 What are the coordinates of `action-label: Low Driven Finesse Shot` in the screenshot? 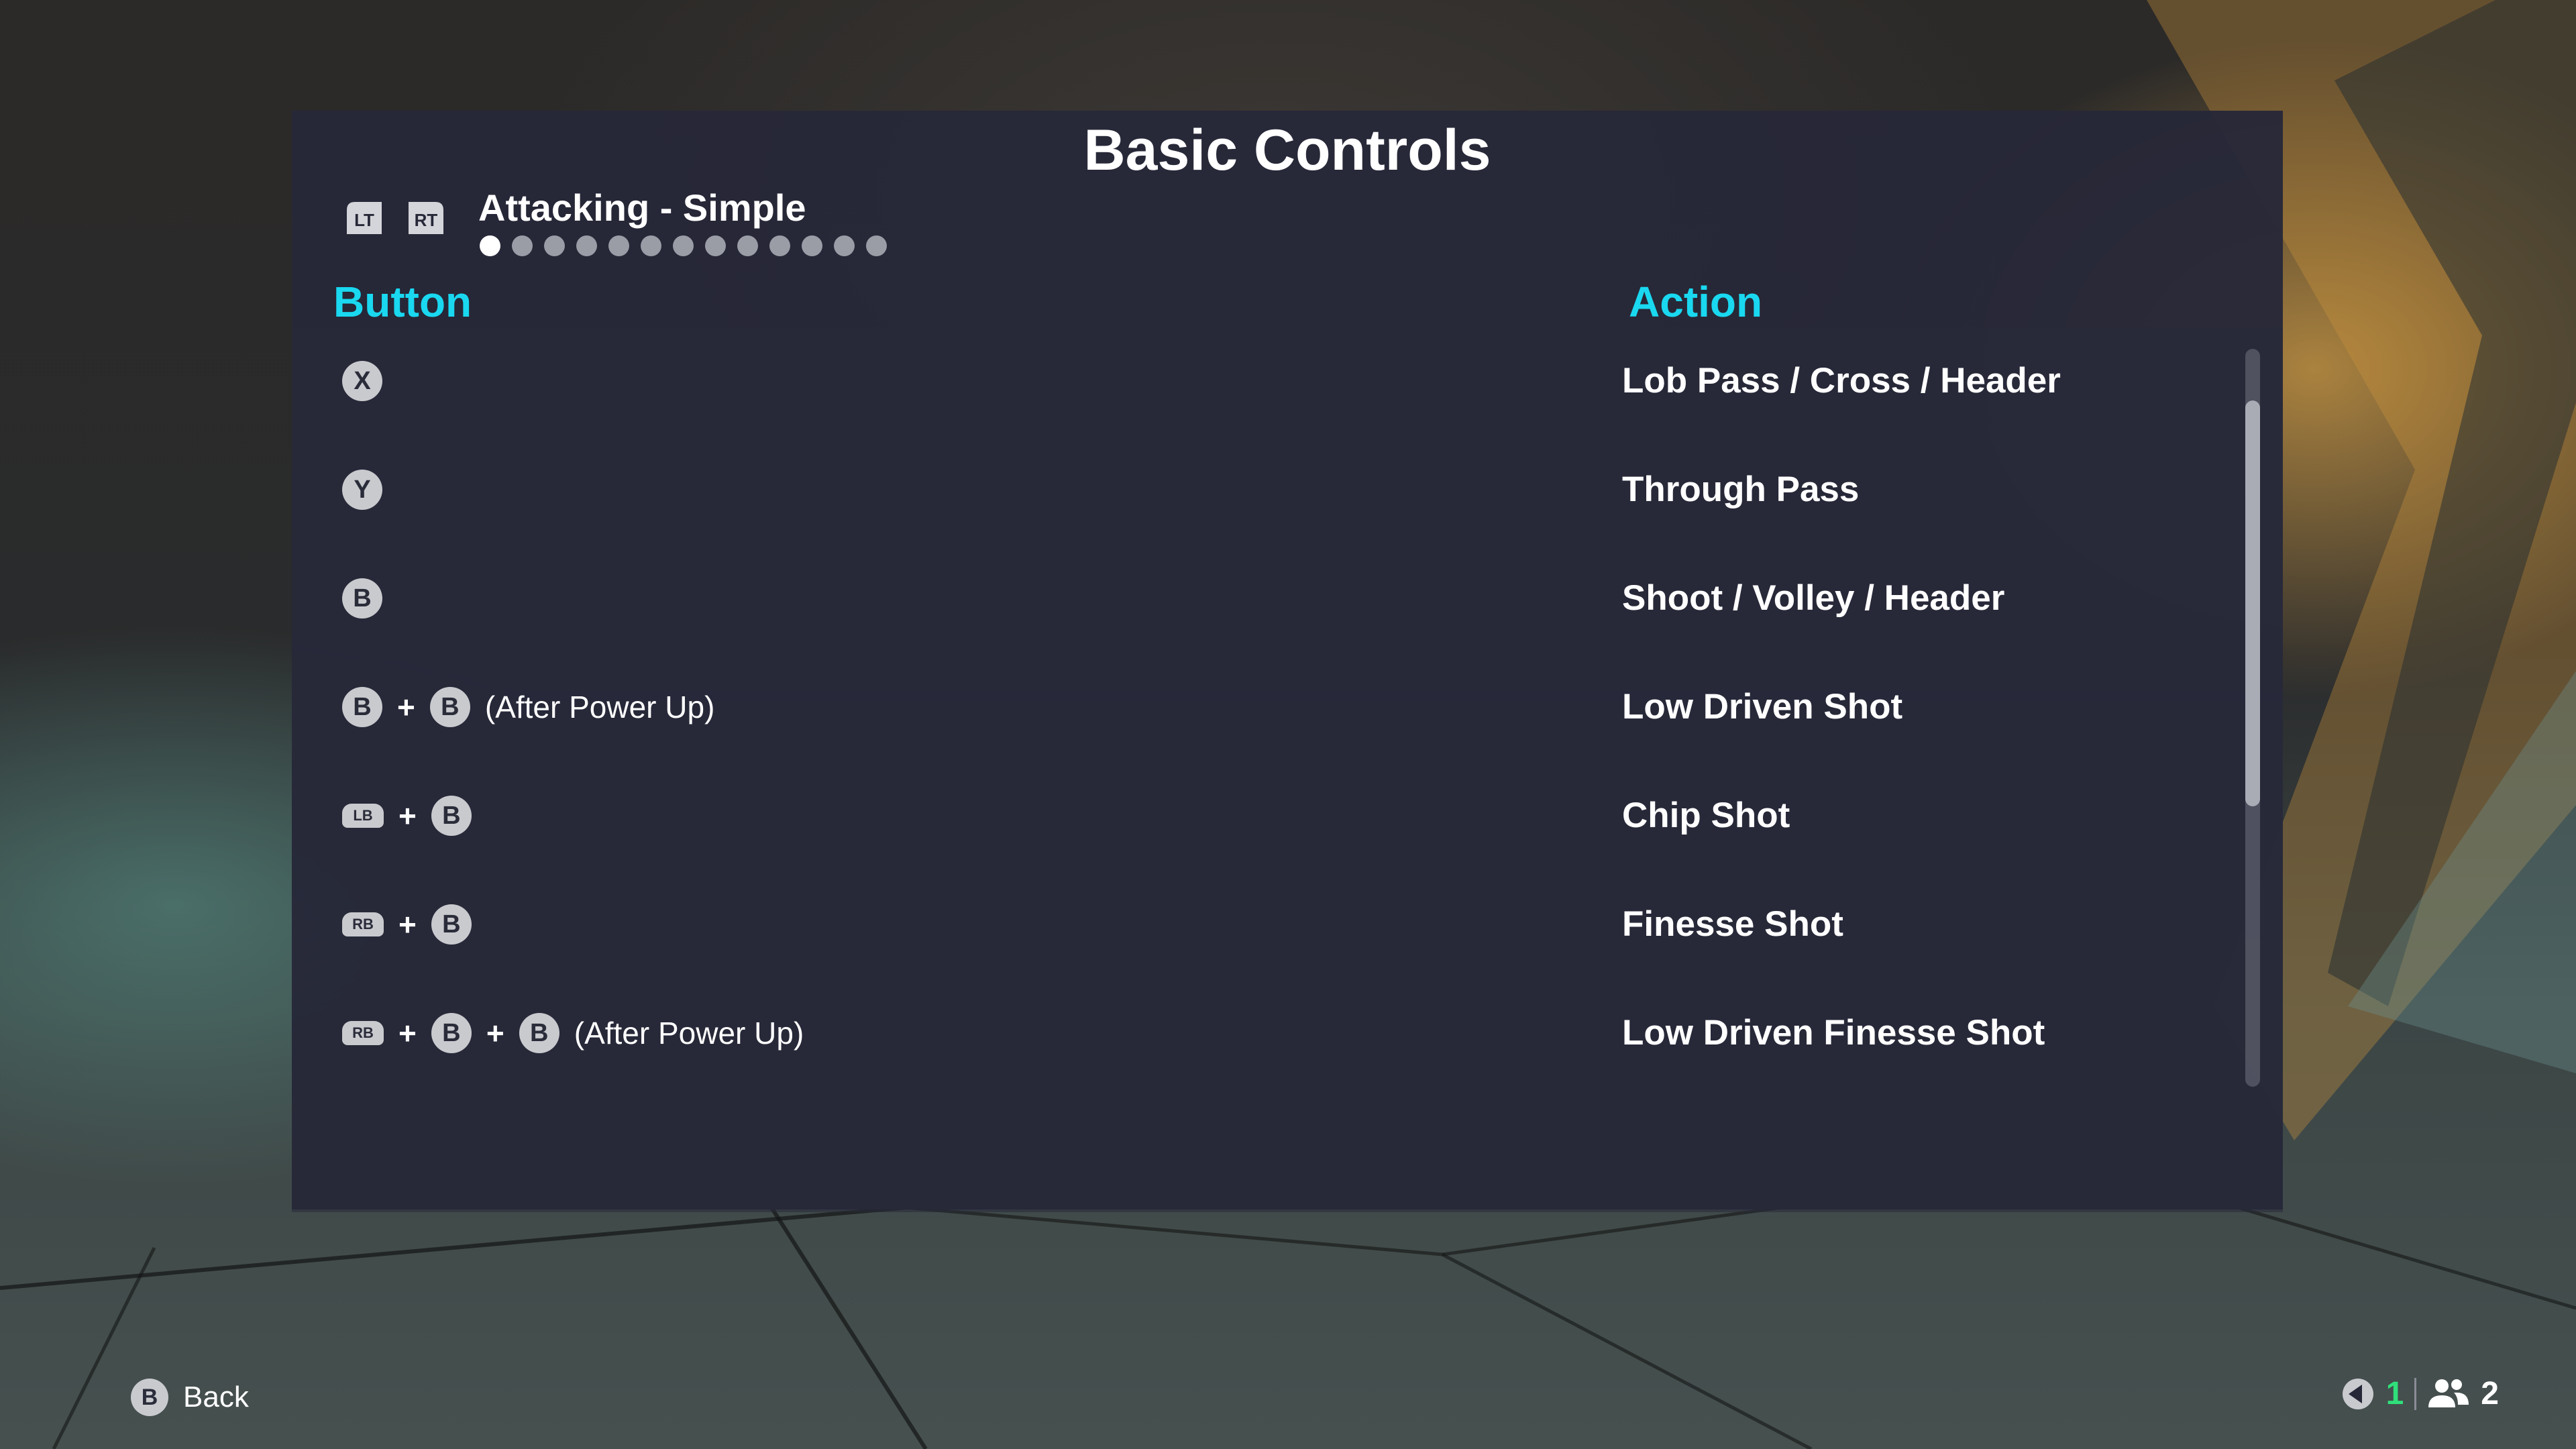 It's located at (1833, 1033).